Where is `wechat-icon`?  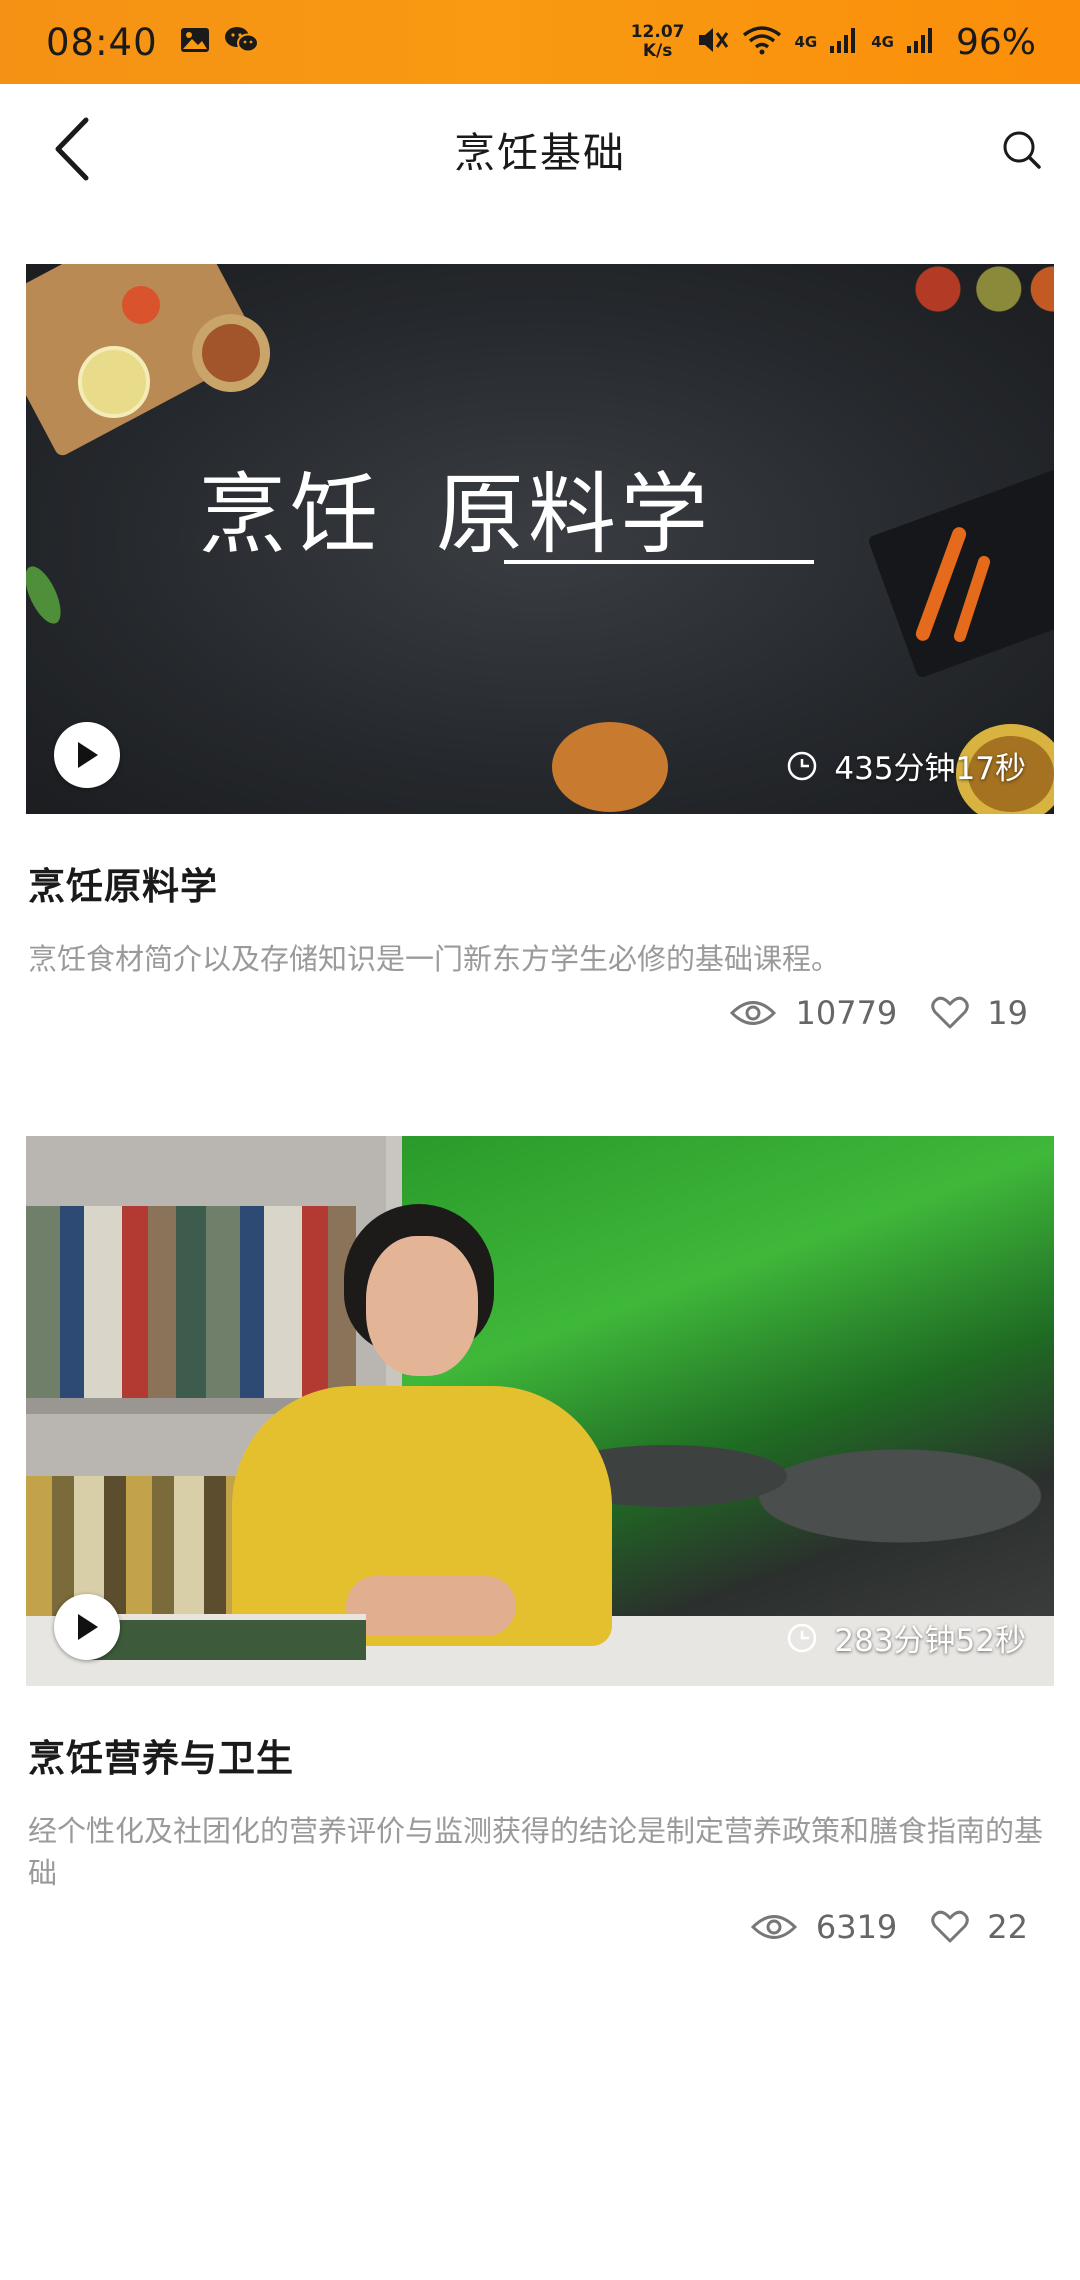
wechat-icon is located at coordinates (242, 42).